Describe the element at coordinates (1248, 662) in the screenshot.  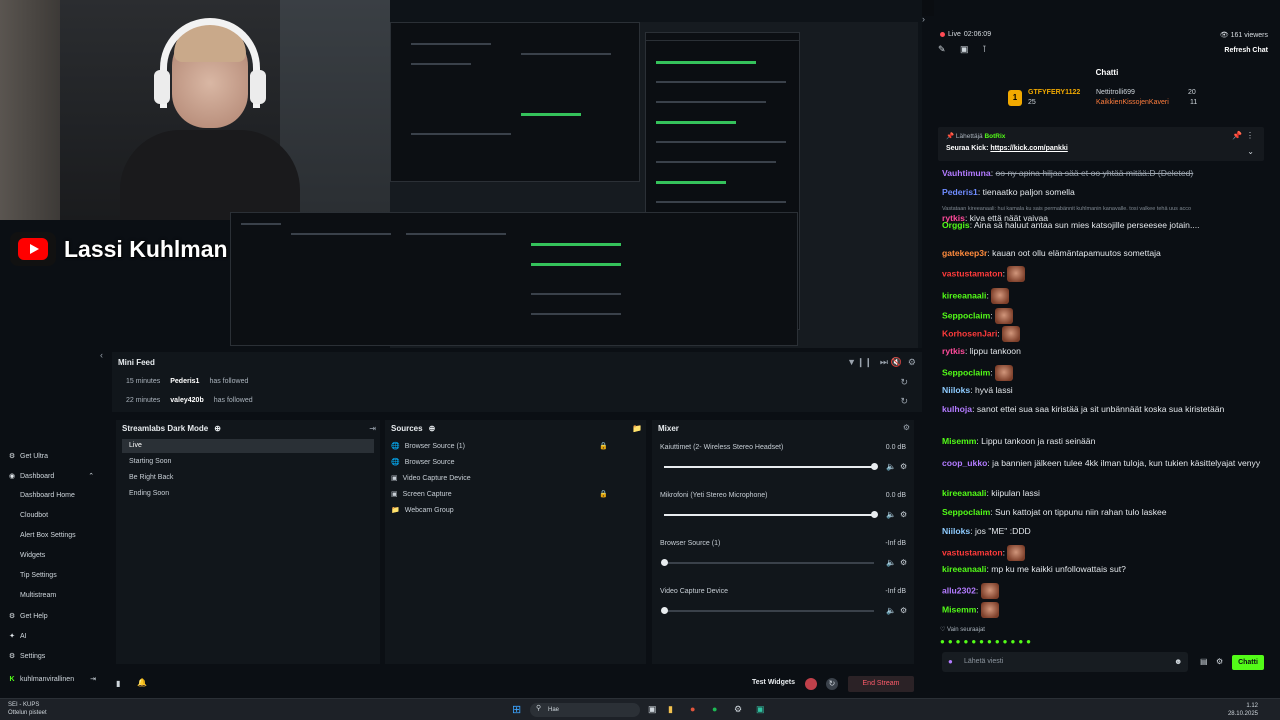
I see `send-chat-button: Chatti` at that location.